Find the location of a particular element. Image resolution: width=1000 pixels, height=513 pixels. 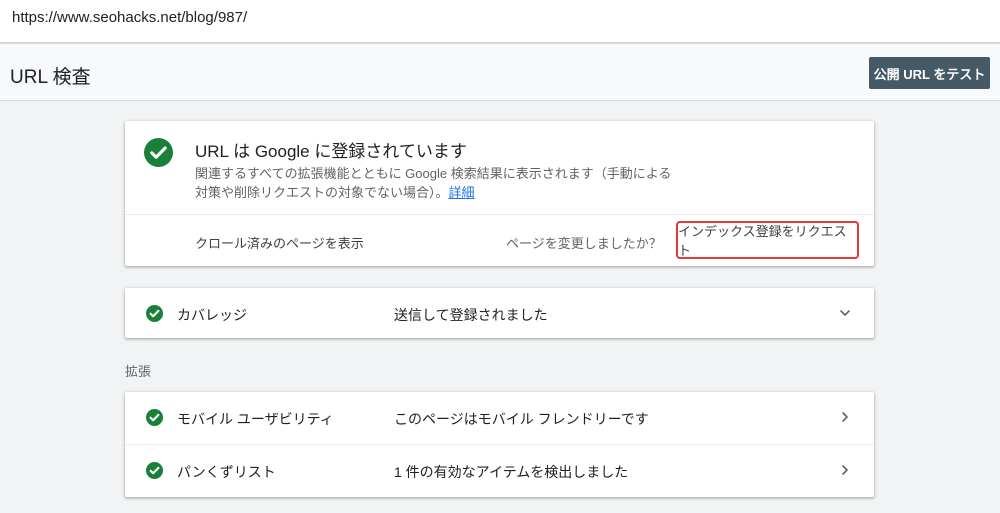

url-bar: https://www.seohacks.net/blog/987/ is located at coordinates (500, 21).